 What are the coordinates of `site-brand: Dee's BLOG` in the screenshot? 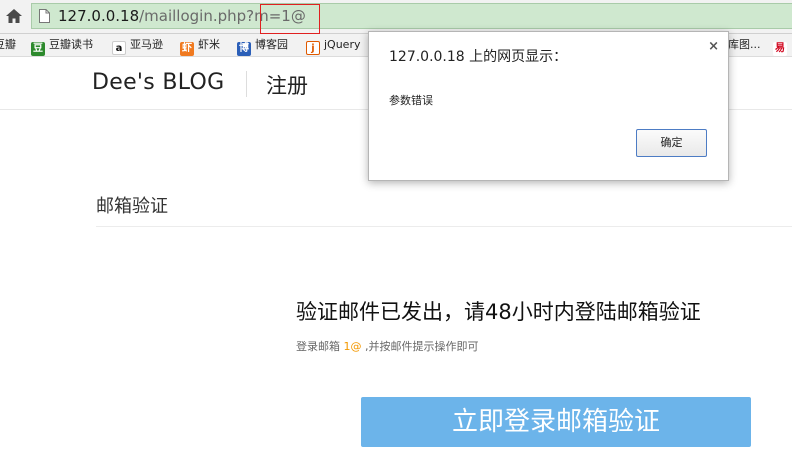 It's located at (158, 82).